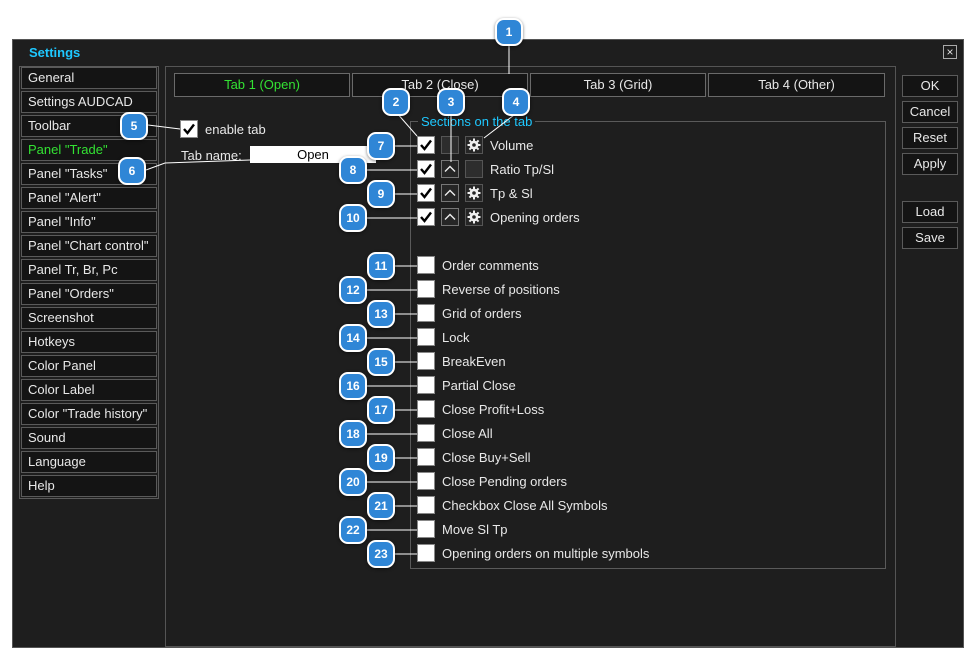 The image size is (975, 662). I want to click on callout-badge: 21, so click(381, 506).